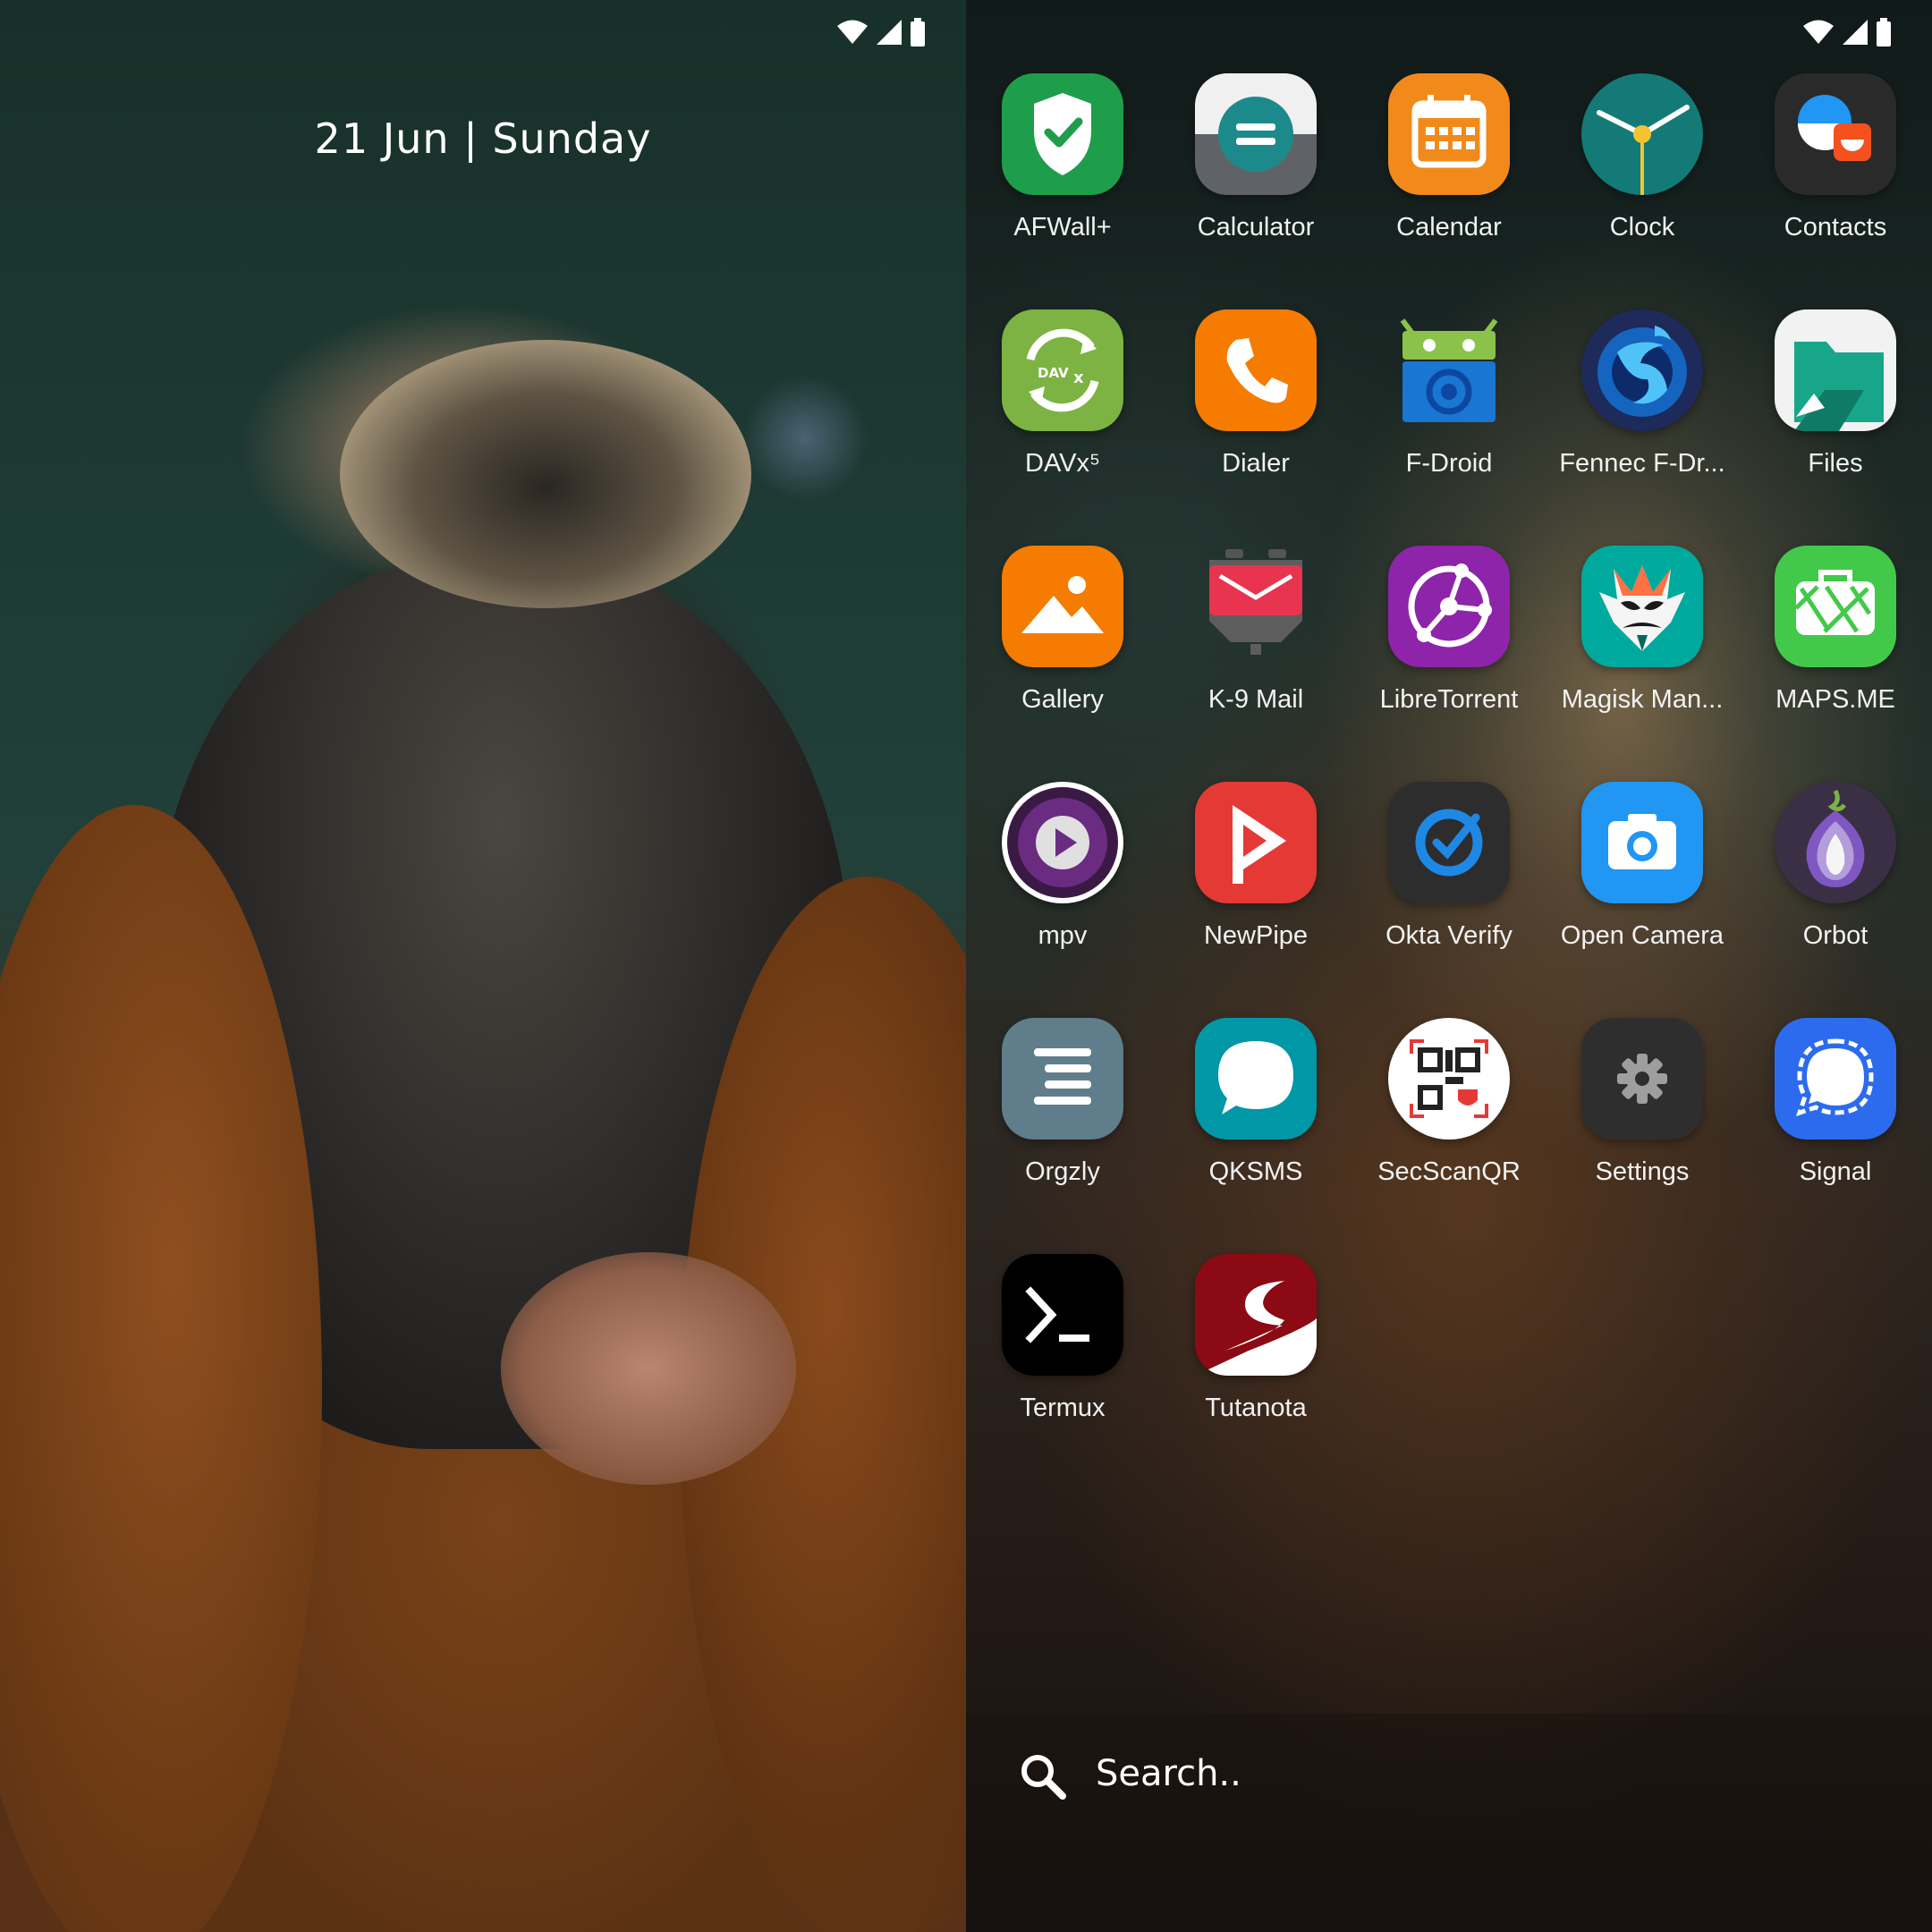  Describe the element at coordinates (1449, 935) in the screenshot. I see `app-label: Okta Verify` at that location.